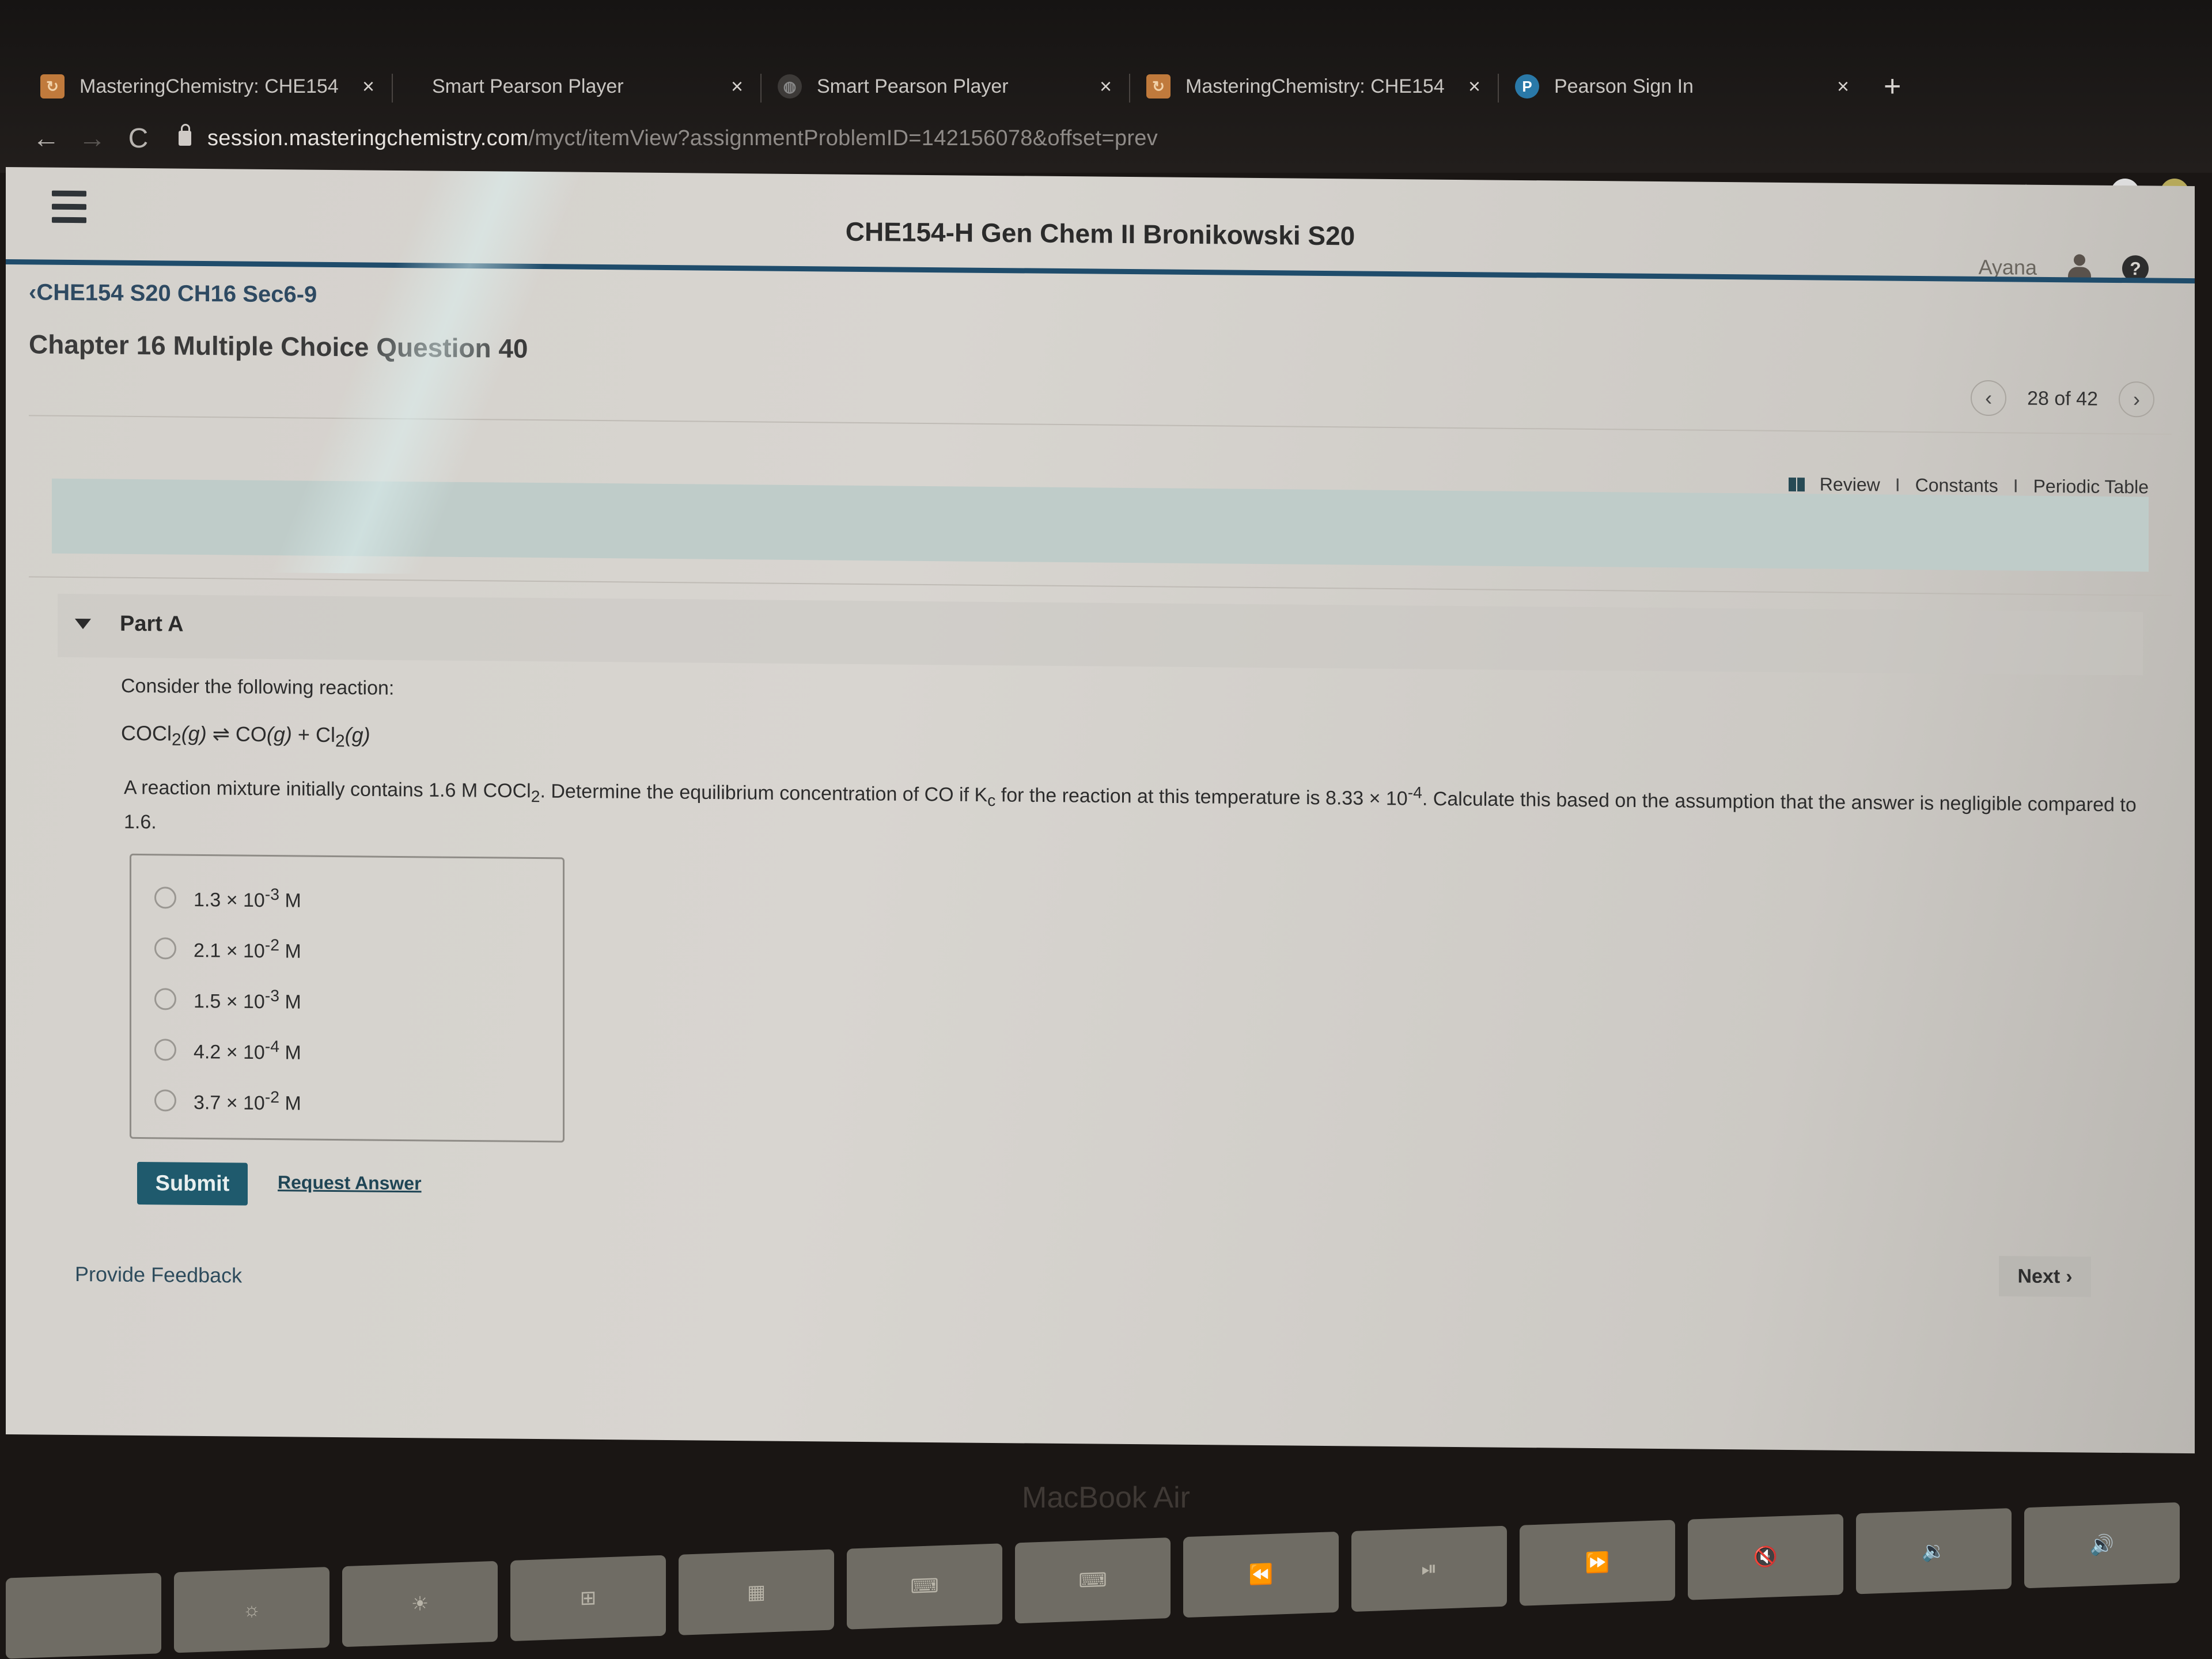 This screenshot has width=2212, height=1659. I want to click on choice-label: 1.5 × 10-3 M, so click(247, 999).